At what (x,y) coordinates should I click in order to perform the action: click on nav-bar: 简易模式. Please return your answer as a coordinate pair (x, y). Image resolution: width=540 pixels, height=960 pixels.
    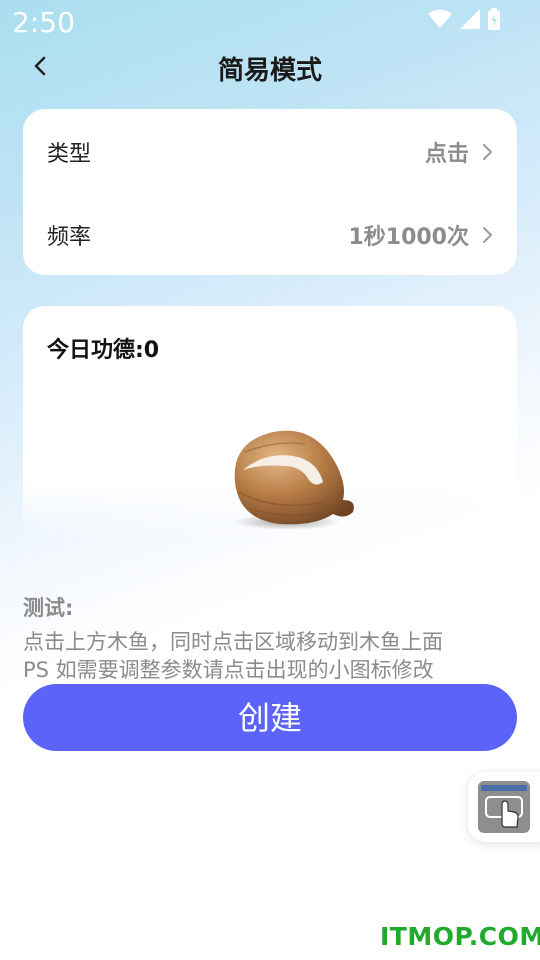
    Looking at the image, I should click on (270, 67).